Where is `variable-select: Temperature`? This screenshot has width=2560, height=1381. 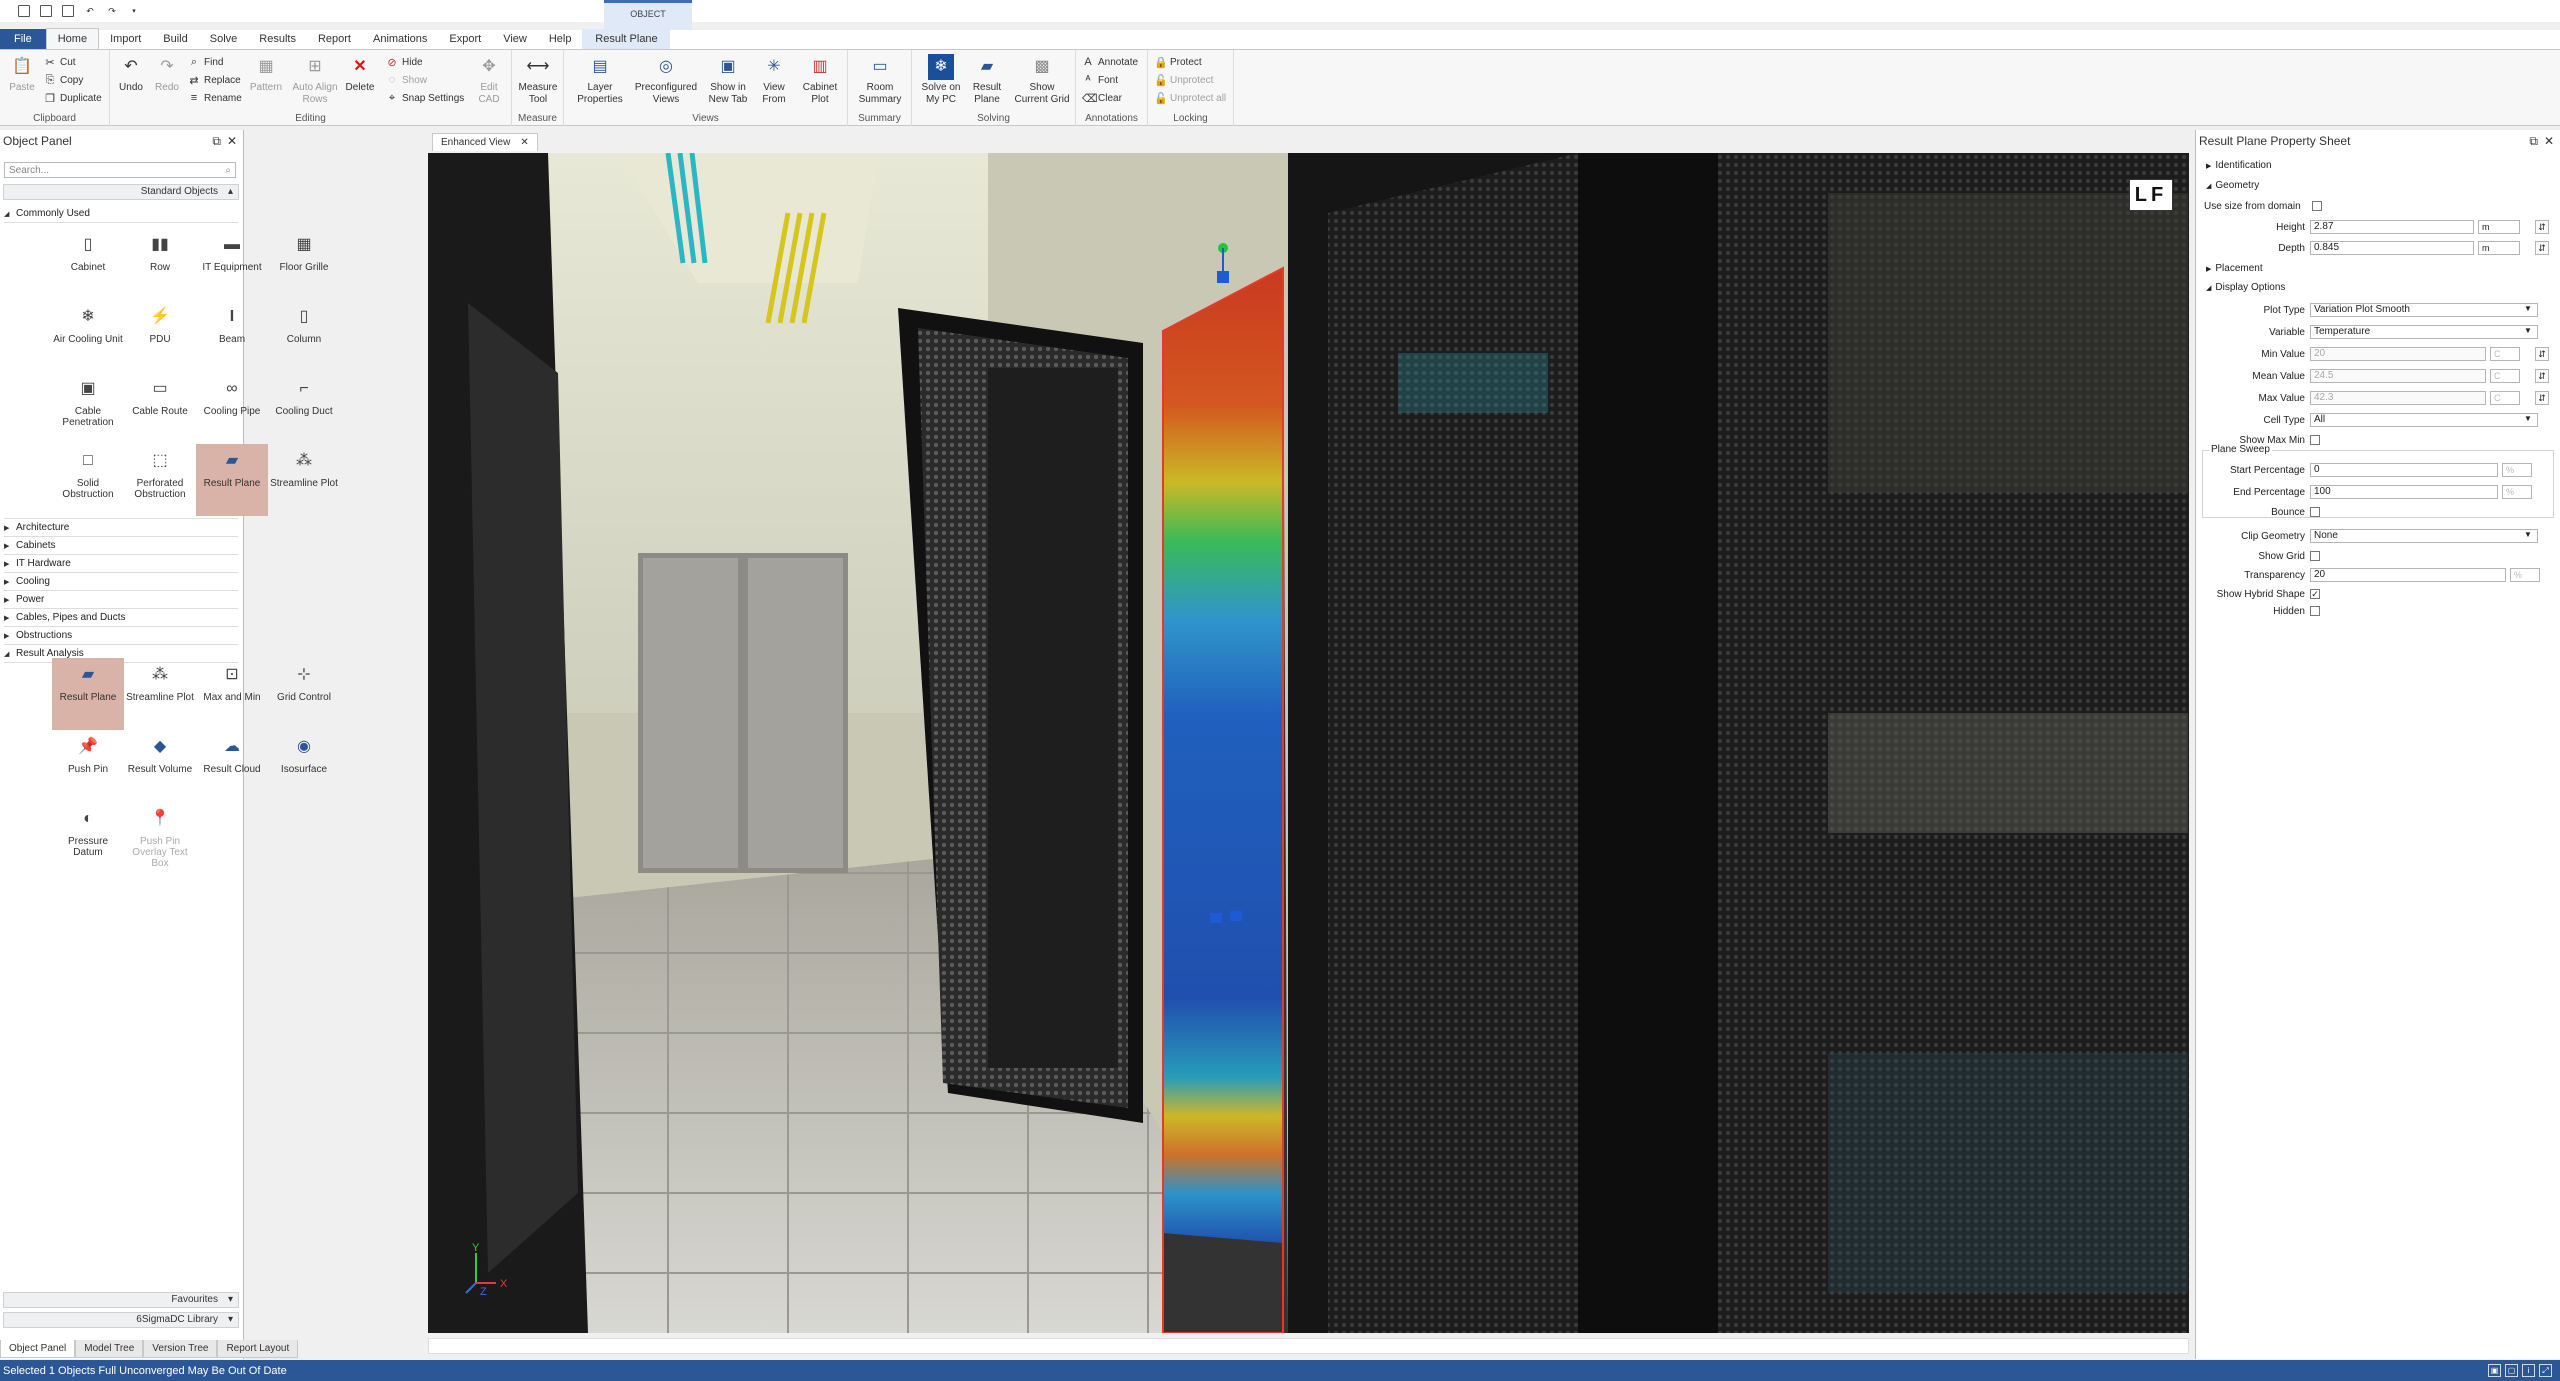
variable-select: Temperature is located at coordinates (2424, 332).